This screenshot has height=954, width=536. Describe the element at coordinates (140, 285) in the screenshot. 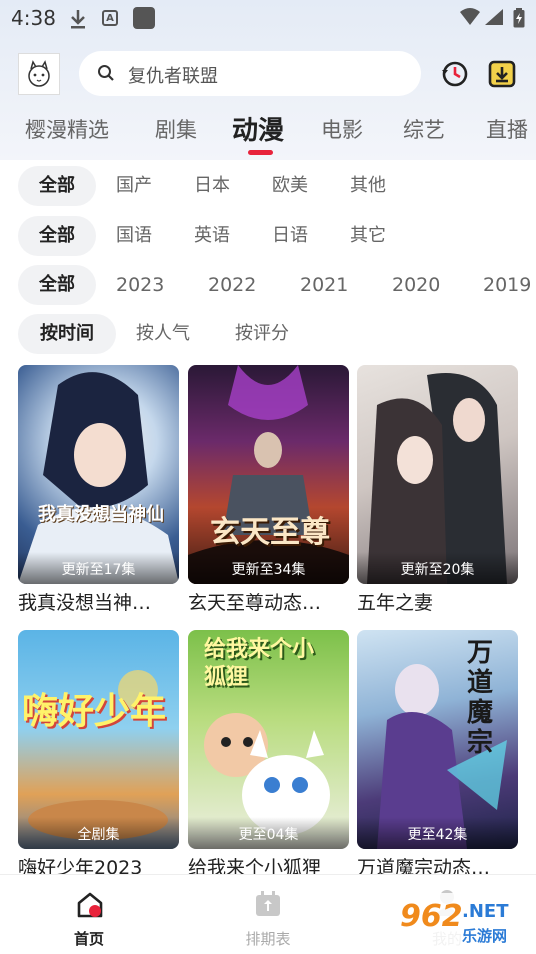

I see `year-2023-chip: 2023` at that location.